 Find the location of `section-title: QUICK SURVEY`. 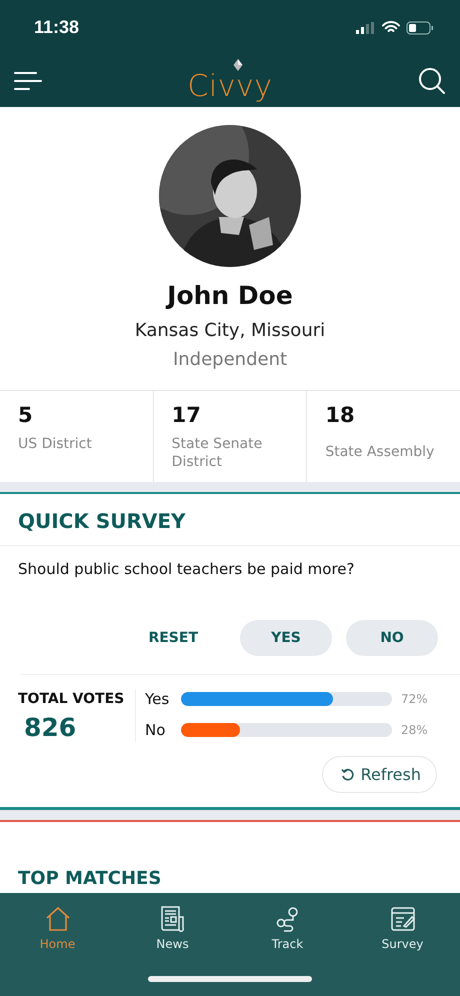

section-title: QUICK SURVEY is located at coordinates (230, 520).